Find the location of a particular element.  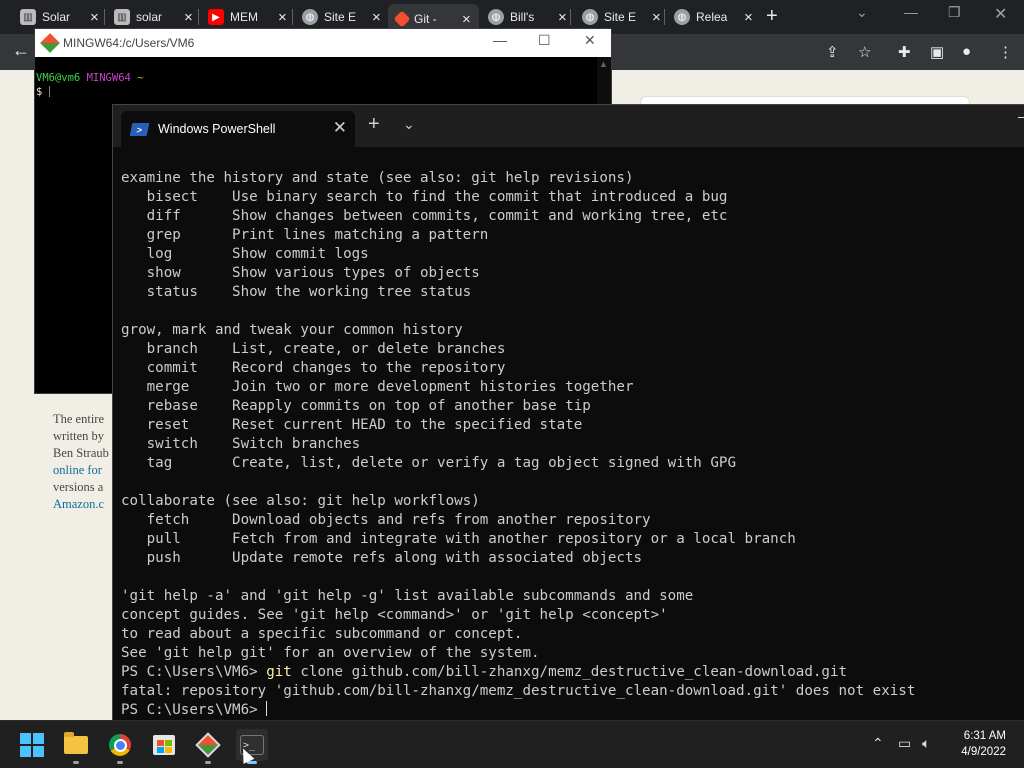

browser-tab-6: ◍ Bill's × is located at coordinates (527, 17).